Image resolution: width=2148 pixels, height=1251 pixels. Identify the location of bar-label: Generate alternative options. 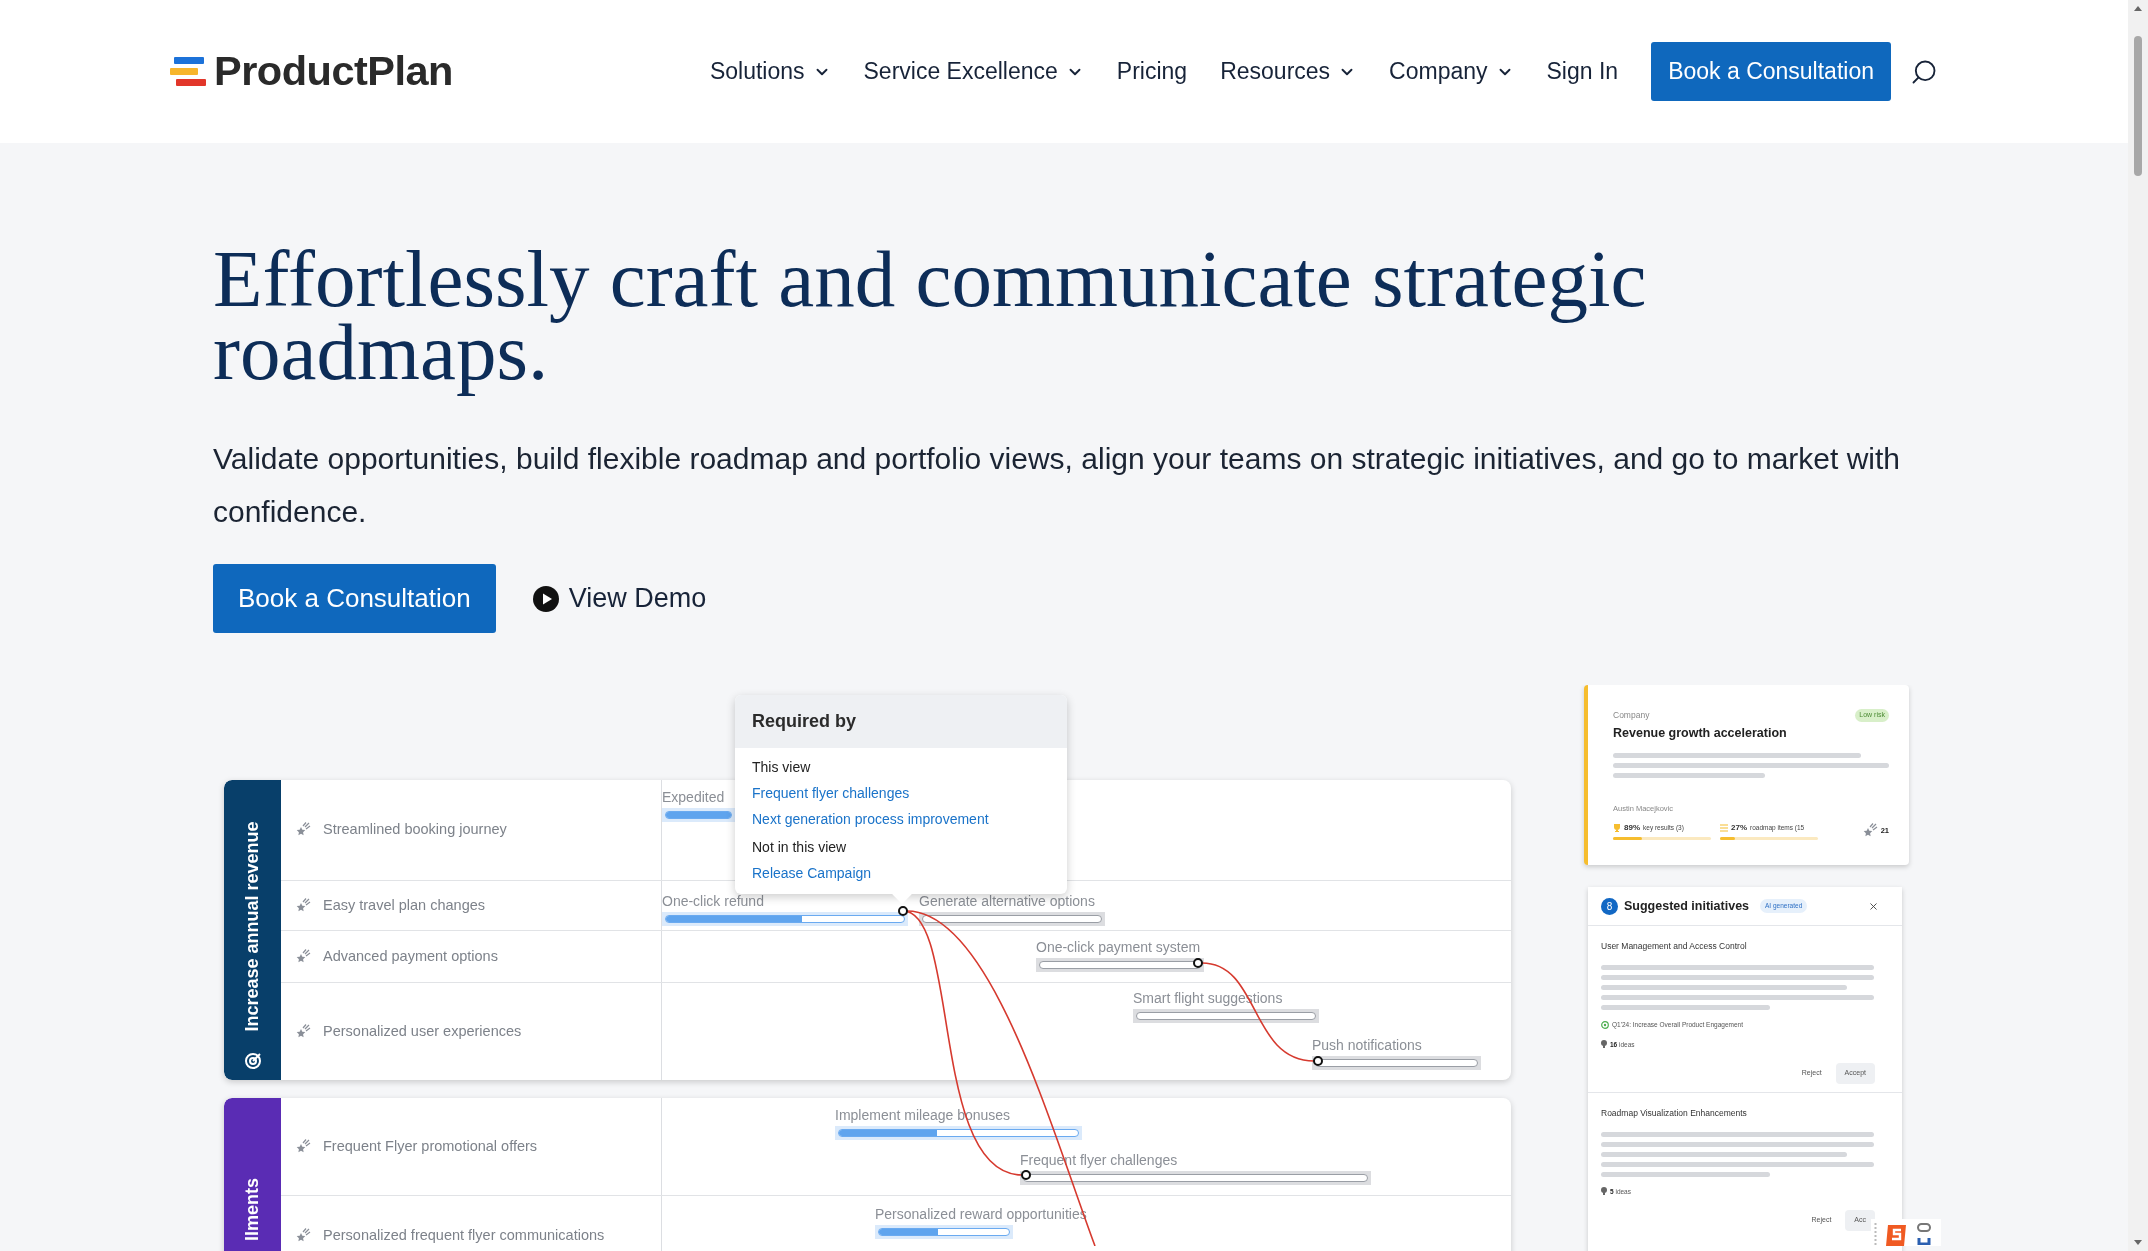
(1007, 901).